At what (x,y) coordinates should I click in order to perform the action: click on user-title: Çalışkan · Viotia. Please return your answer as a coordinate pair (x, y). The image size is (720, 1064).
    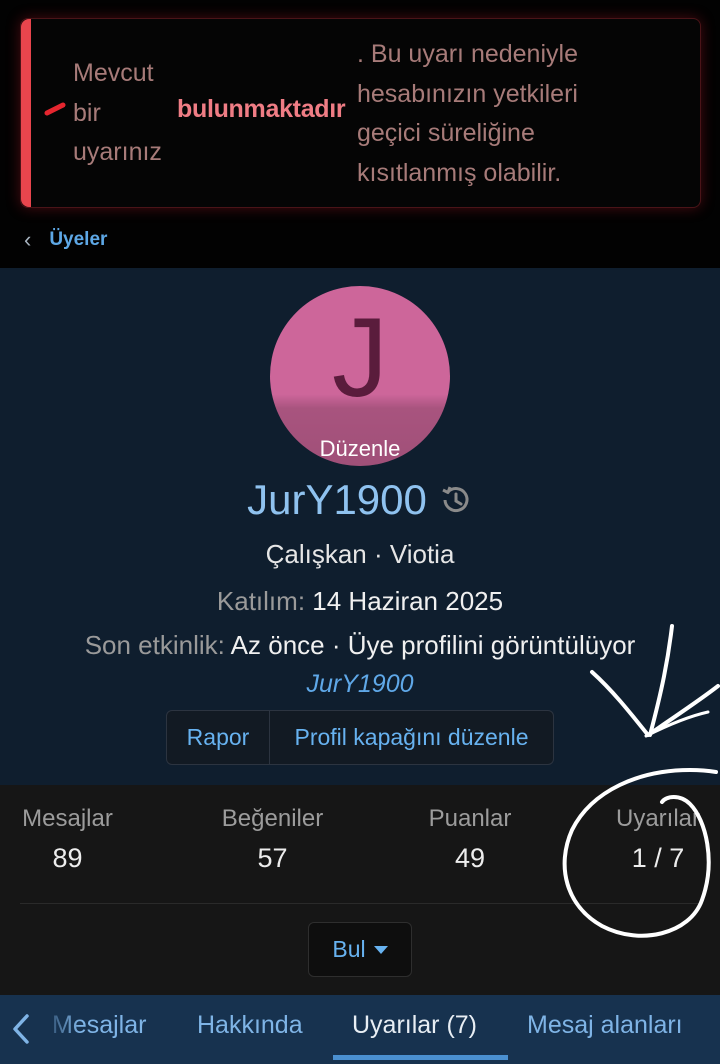
    Looking at the image, I should click on (360, 554).